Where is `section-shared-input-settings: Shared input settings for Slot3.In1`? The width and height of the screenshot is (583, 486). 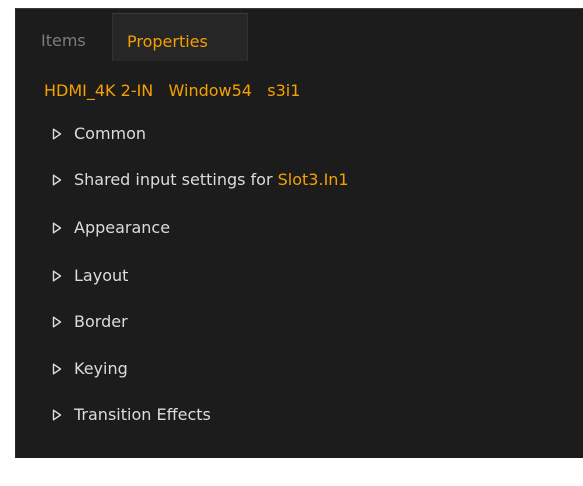 section-shared-input-settings: Shared input settings for Slot3.In1 is located at coordinates (200, 180).